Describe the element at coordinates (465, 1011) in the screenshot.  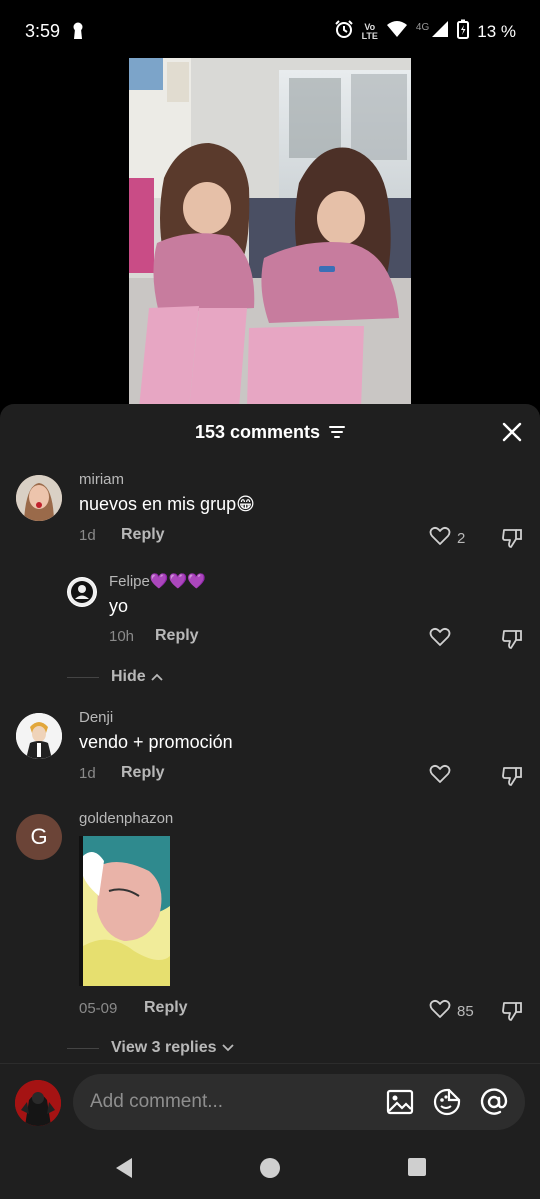
I see `like-count: 85` at that location.